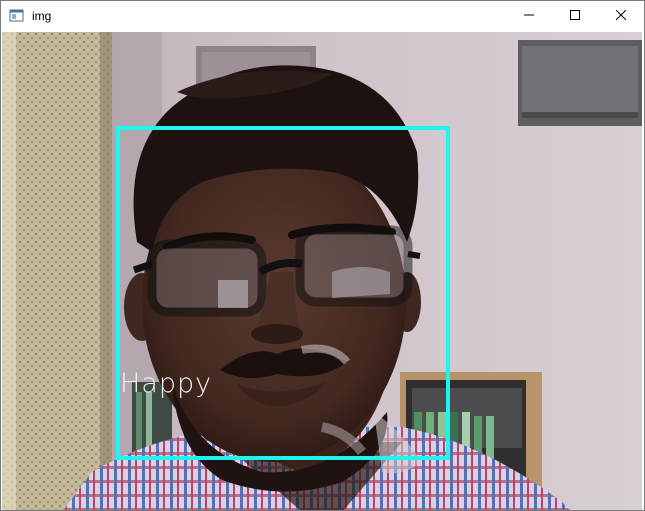 This screenshot has width=645, height=511. Describe the element at coordinates (42, 16) in the screenshot. I see `window-title: img` at that location.